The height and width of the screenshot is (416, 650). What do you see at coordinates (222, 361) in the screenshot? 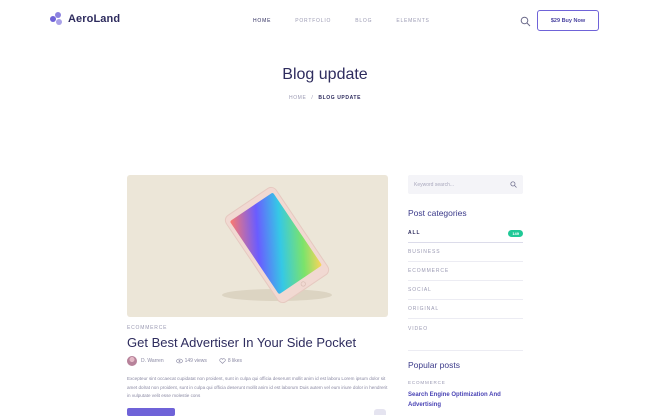
I see `heart-icon` at bounding box center [222, 361].